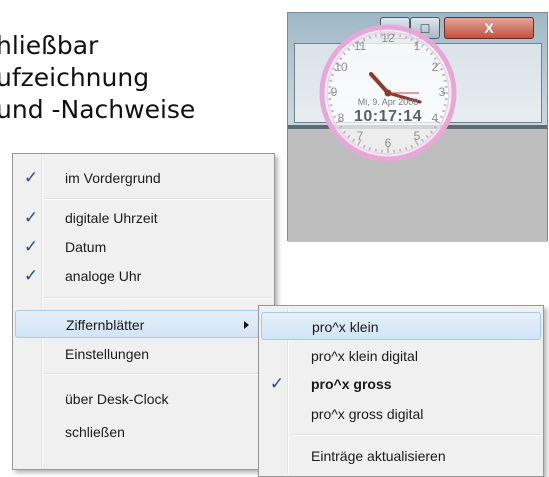  Describe the element at coordinates (103, 276) in the screenshot. I see `menu-item-label: analoge Uhr` at that location.